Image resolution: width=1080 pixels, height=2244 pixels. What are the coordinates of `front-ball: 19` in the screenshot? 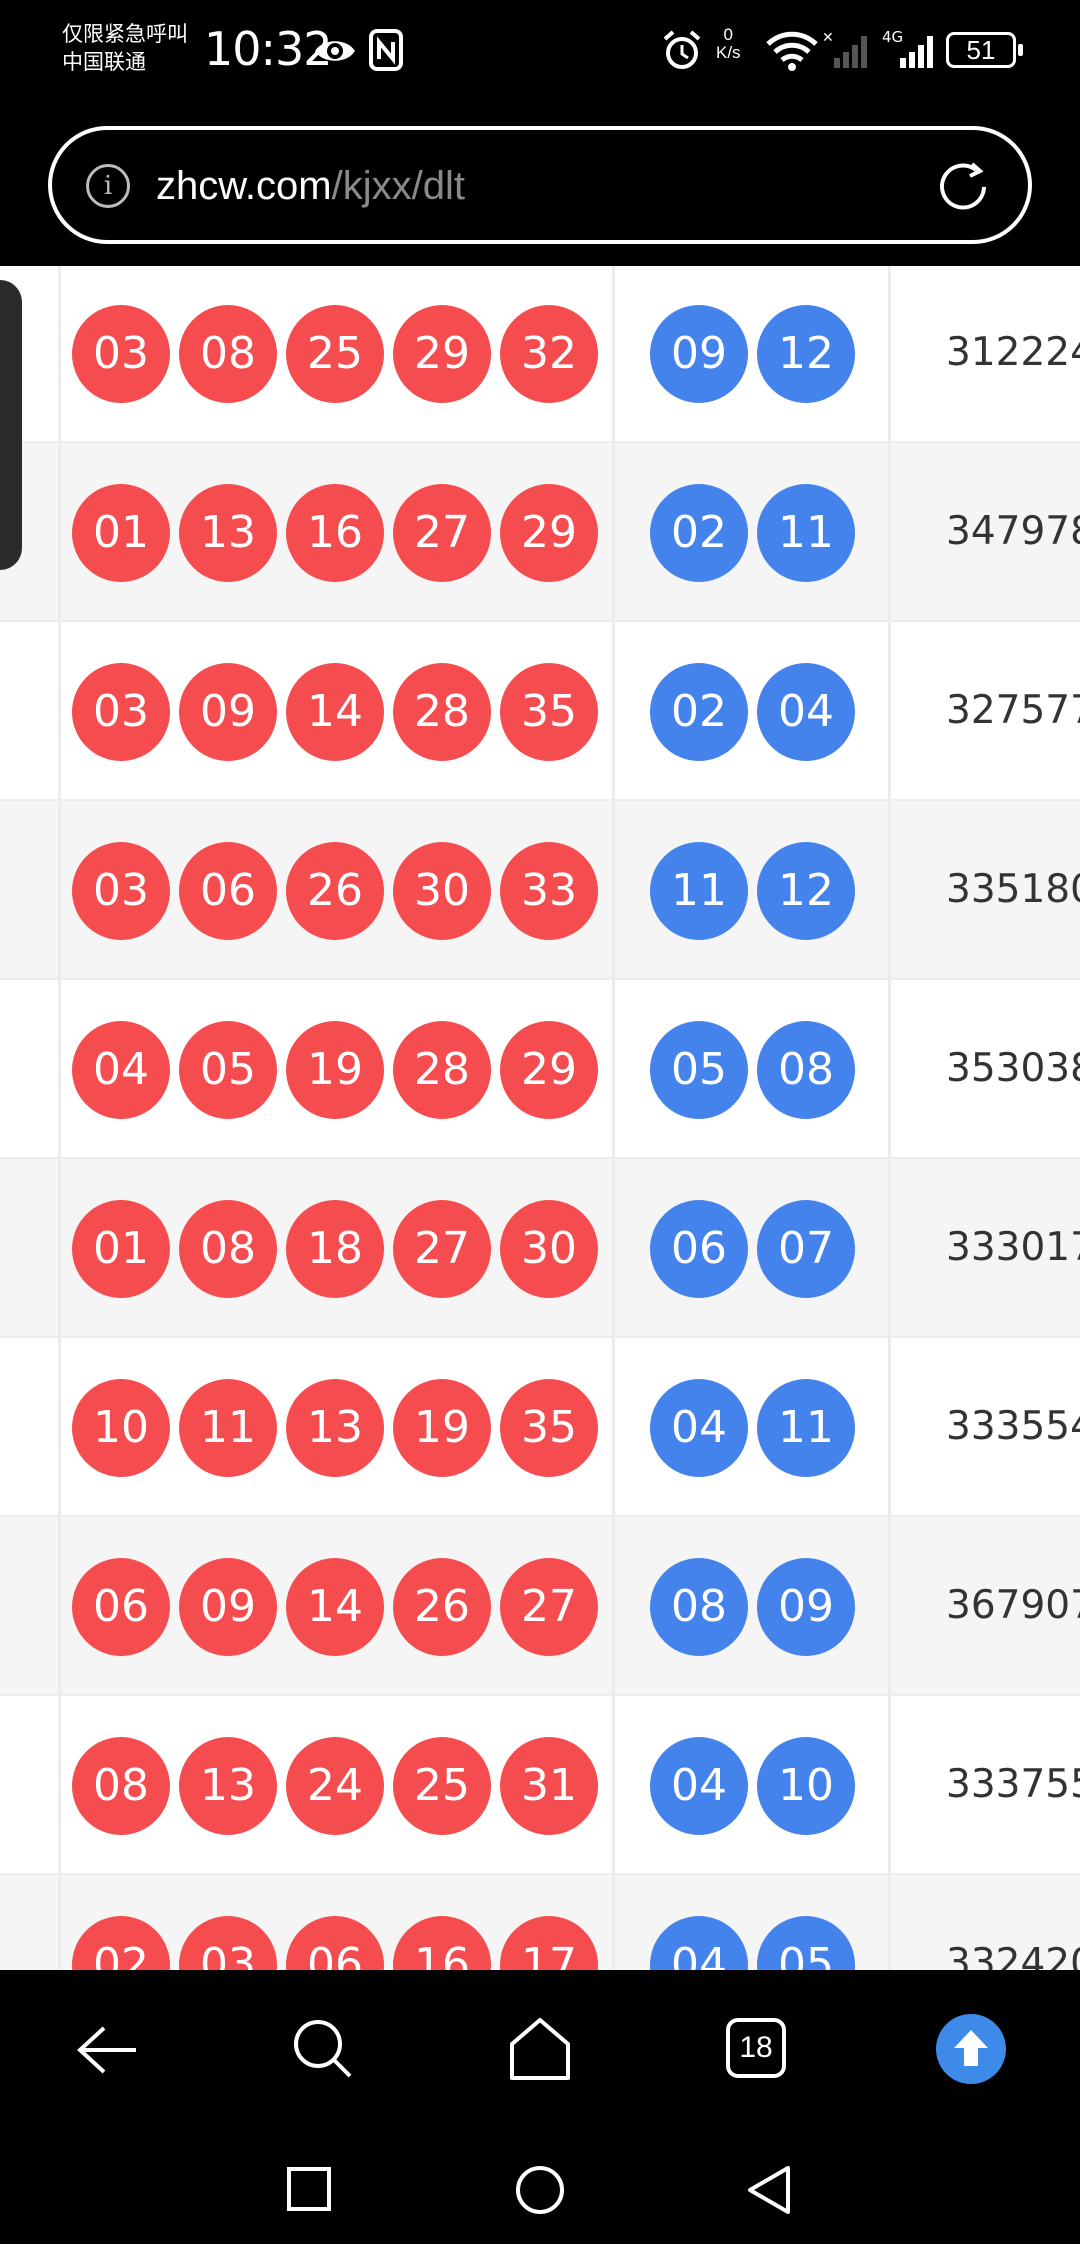 It's located at (442, 1427).